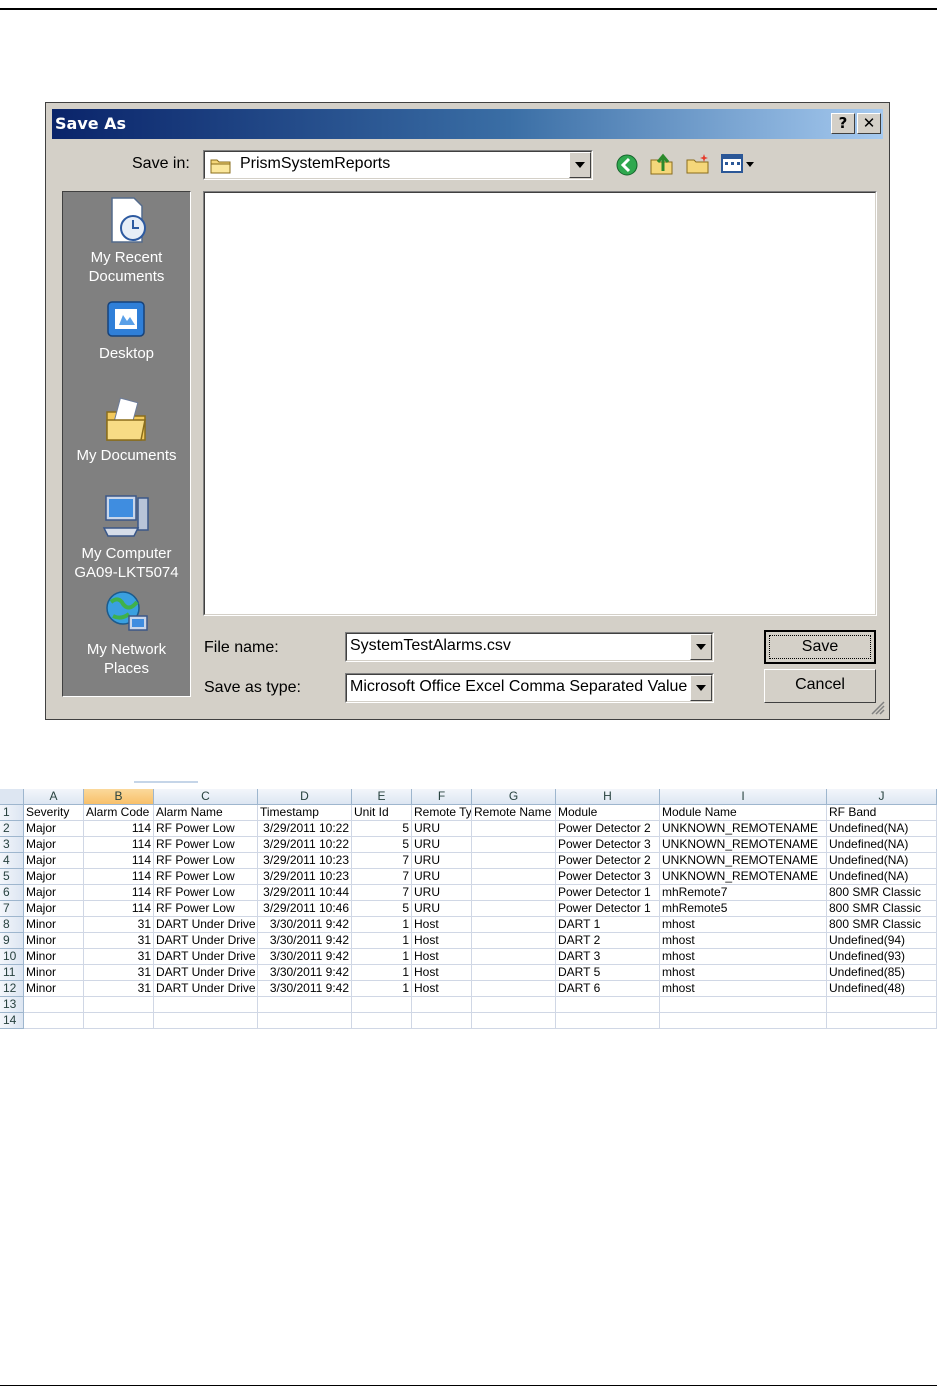  Describe the element at coordinates (398, 165) in the screenshot. I see `save-in-combo: PrismSystemReports` at that location.